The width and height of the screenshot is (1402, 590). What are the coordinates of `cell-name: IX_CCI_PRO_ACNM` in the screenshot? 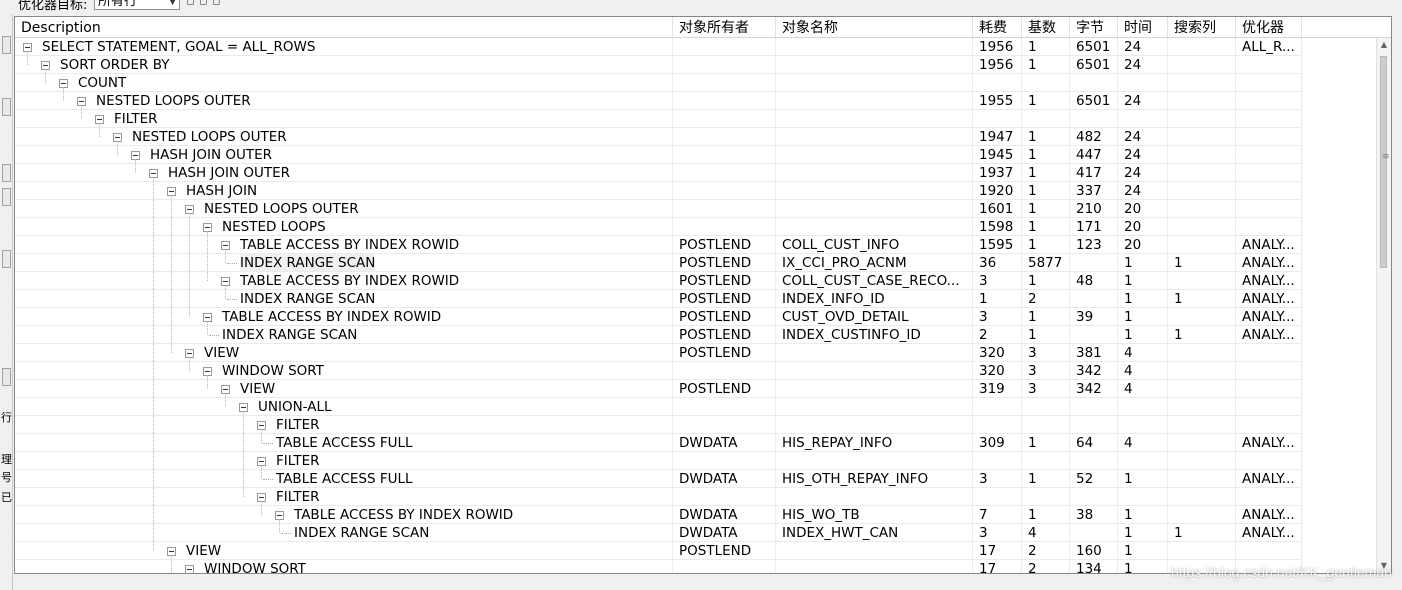 It's located at (874, 263).